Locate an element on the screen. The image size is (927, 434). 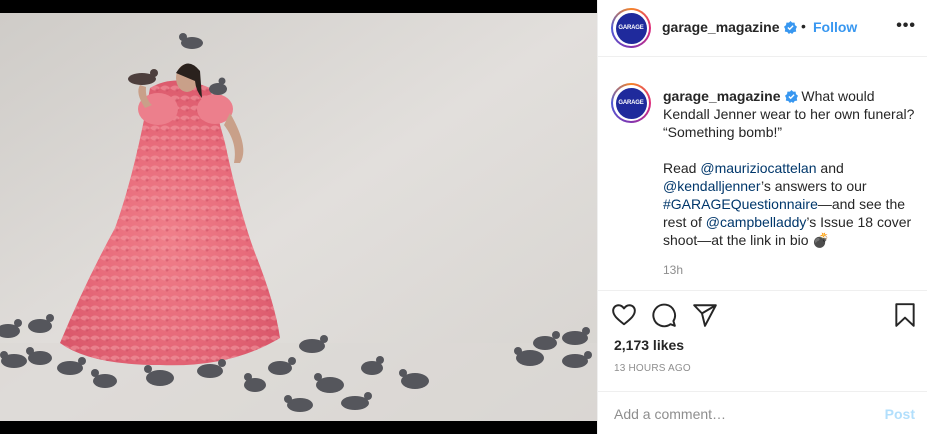
caption-read: Read is located at coordinates (682, 168).